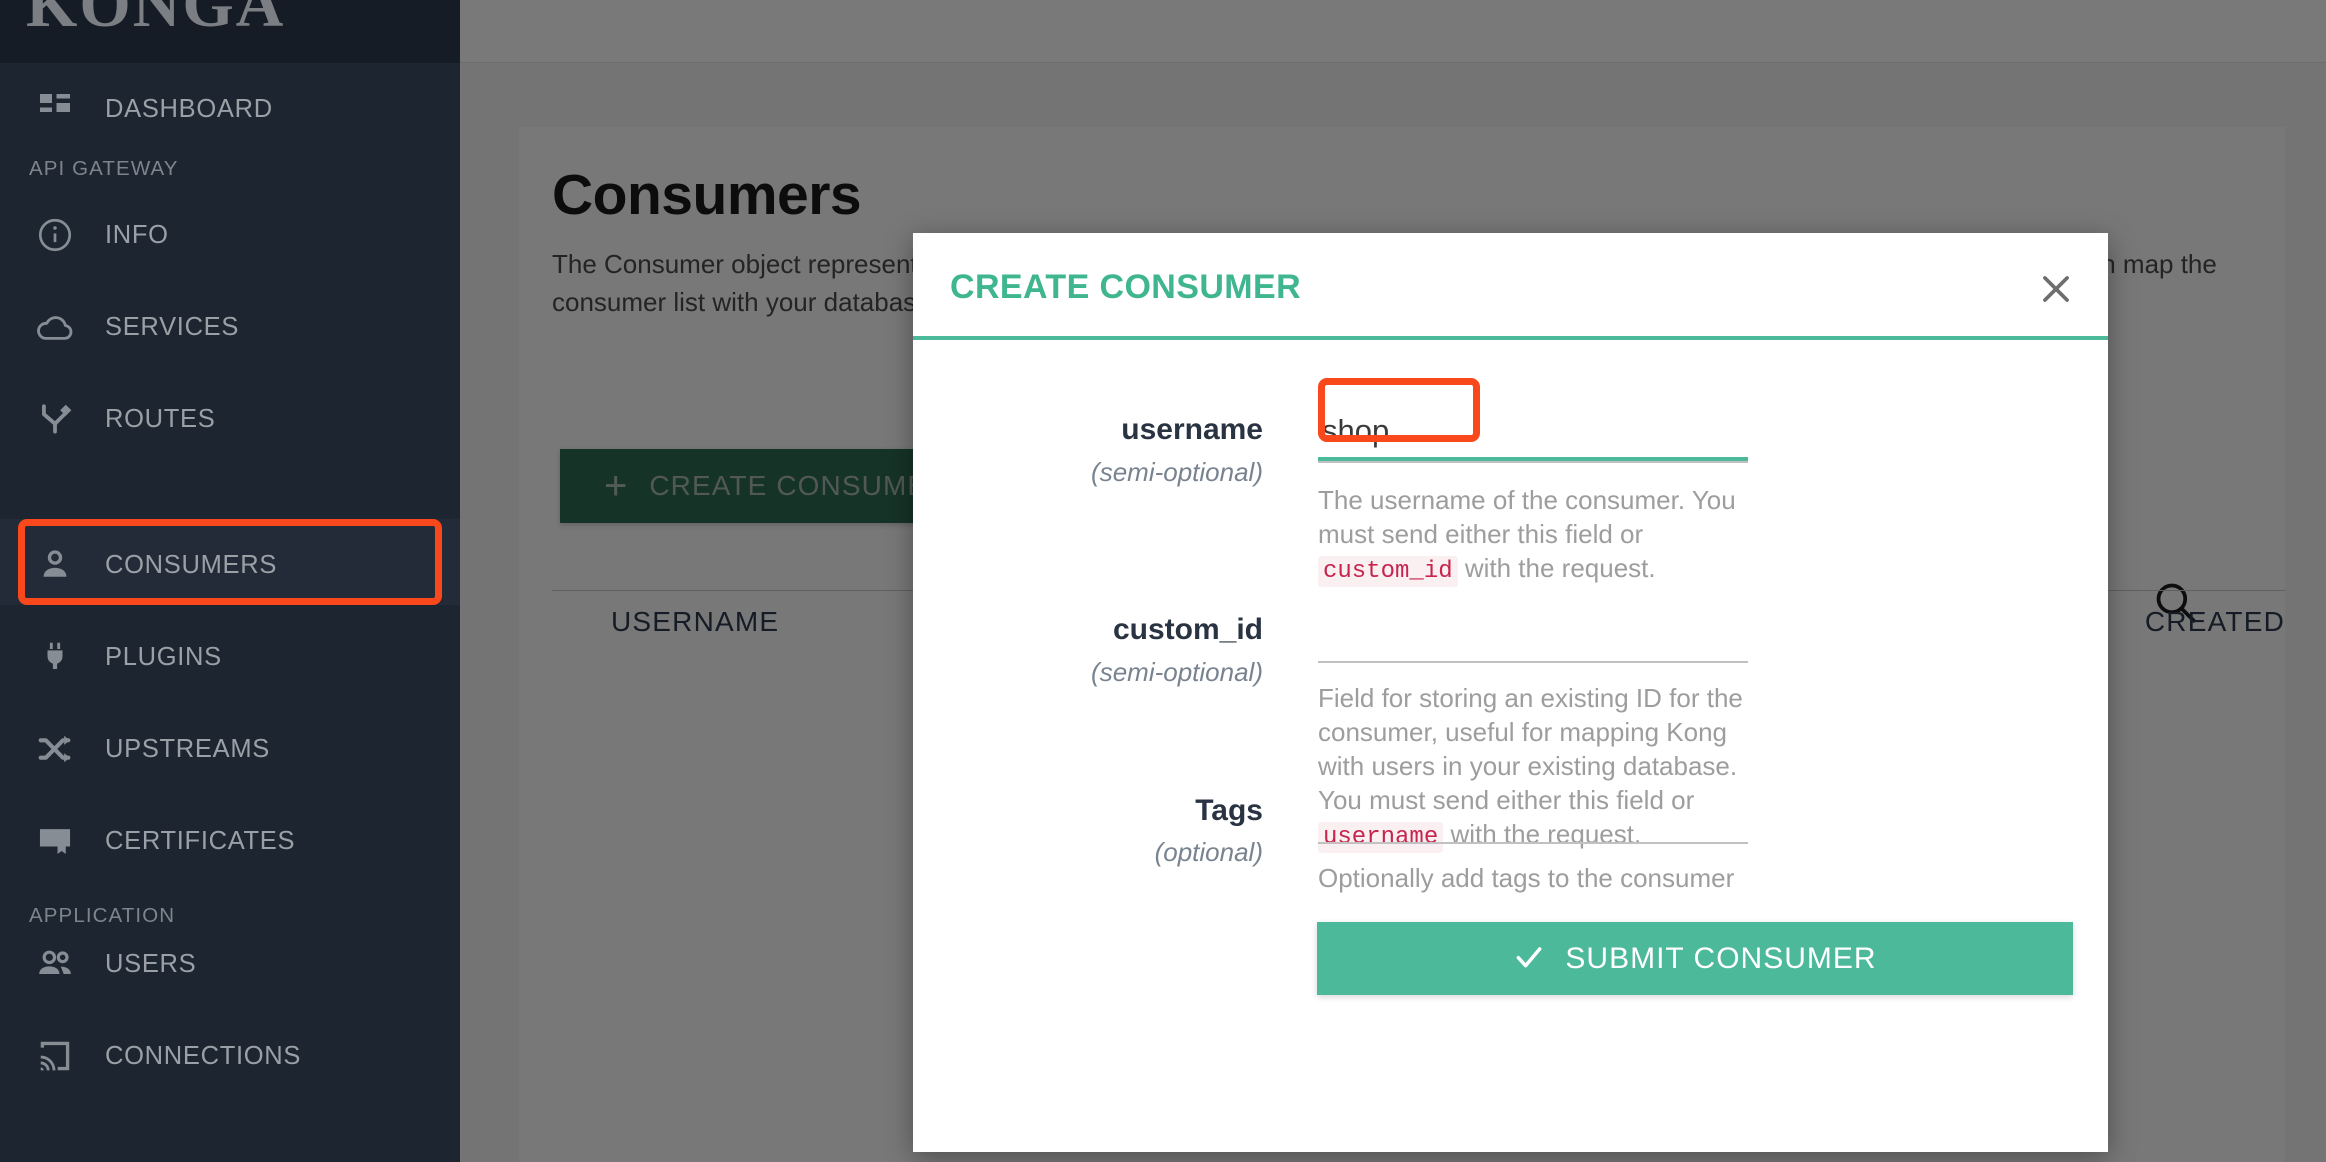 This screenshot has height=1162, width=2326. I want to click on sidebar-item-upstreams: UPSTREAMS, so click(230, 749).